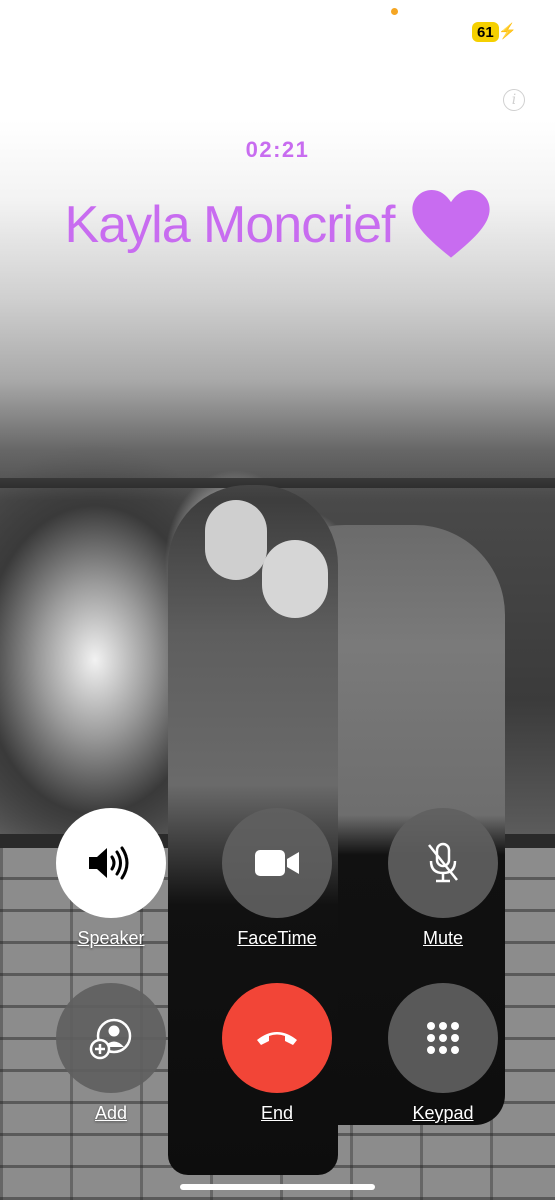 This screenshot has height=1200, width=555. I want to click on charging-bolt-icon: ⚡, so click(507, 31).